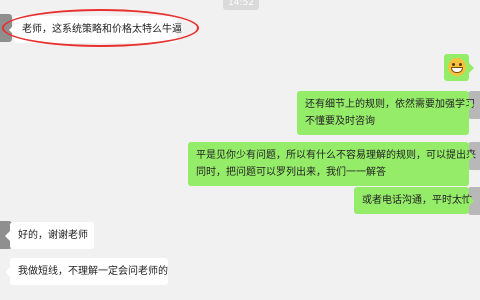  Describe the element at coordinates (241, 5) in the screenshot. I see `timestamp-label: 14:52` at that location.